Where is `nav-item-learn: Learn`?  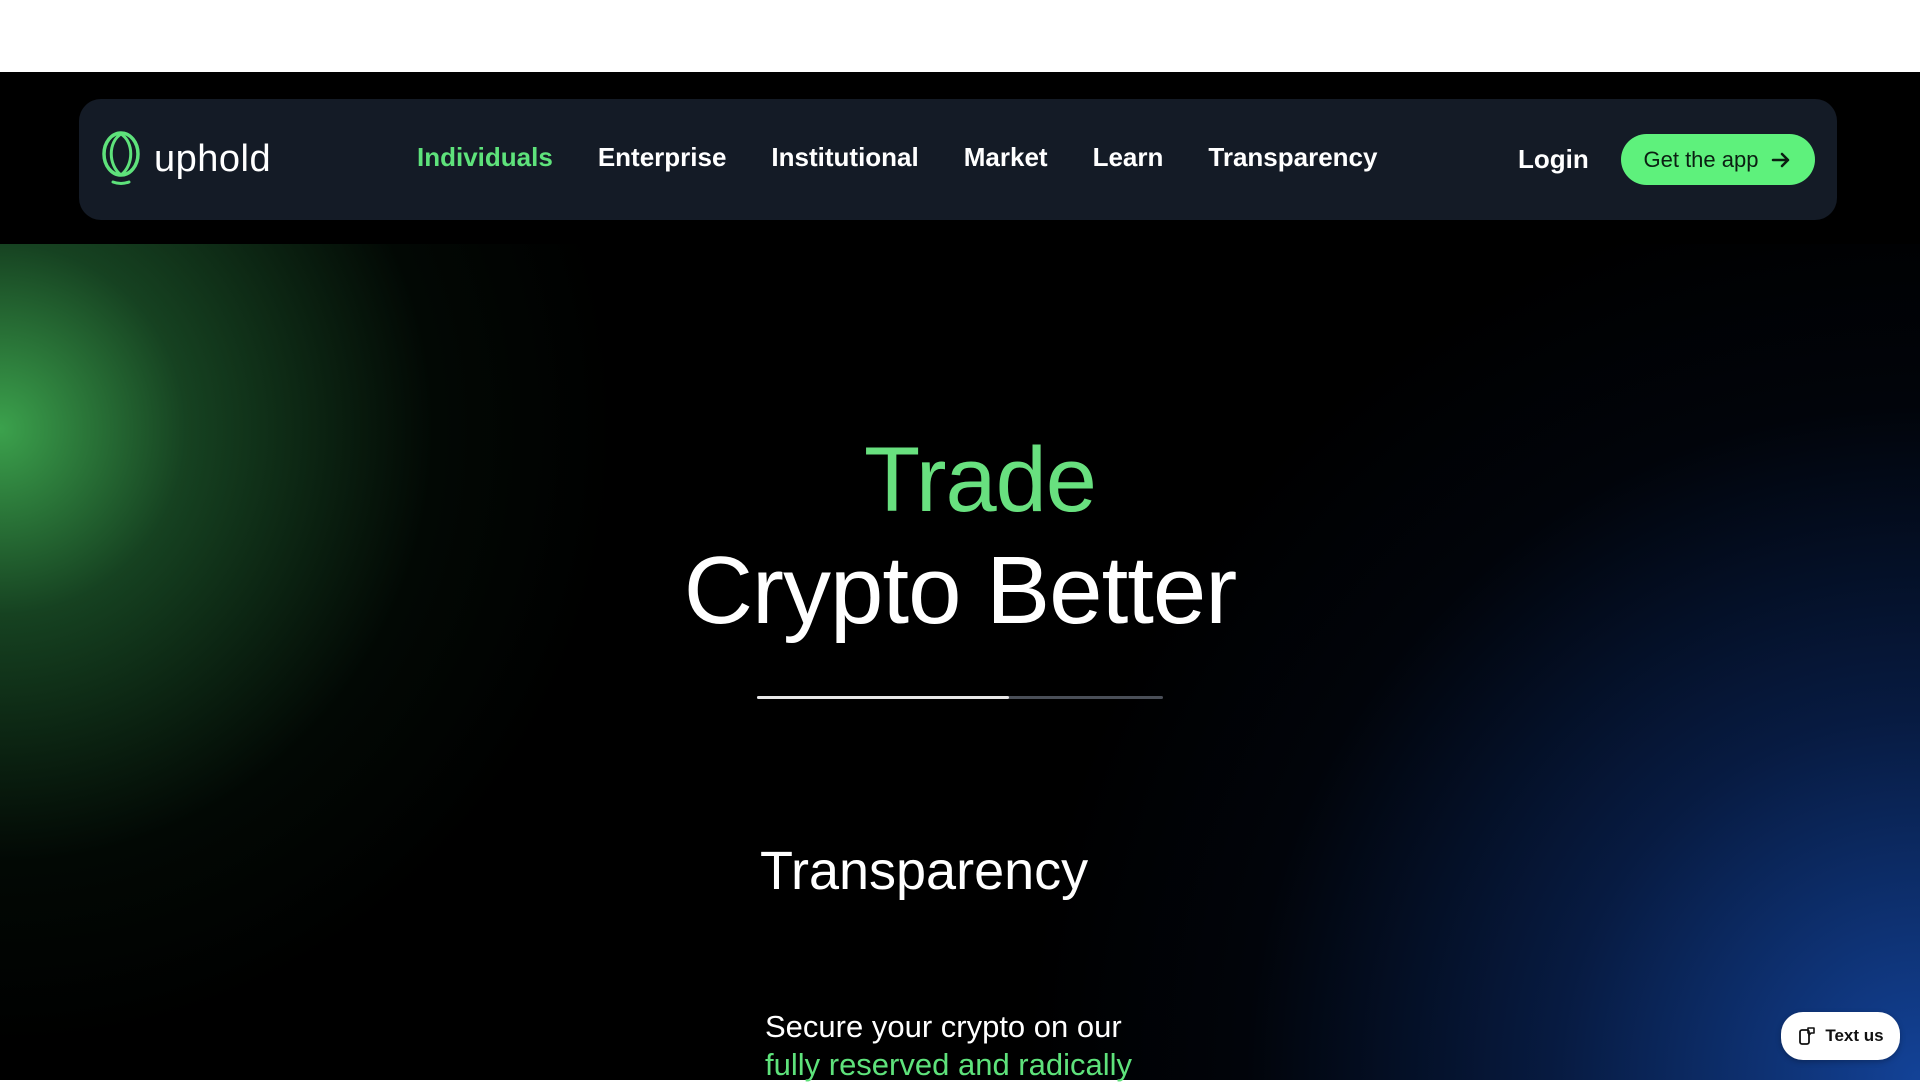 nav-item-learn: Learn is located at coordinates (1128, 157).